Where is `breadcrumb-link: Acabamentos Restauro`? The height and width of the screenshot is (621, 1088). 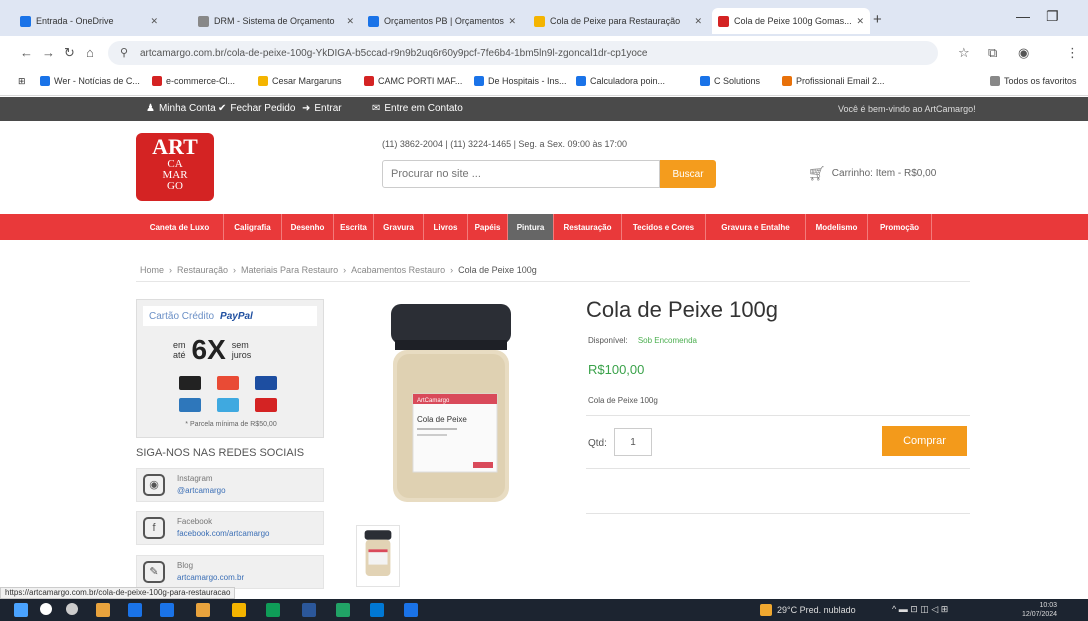 breadcrumb-link: Acabamentos Restauro is located at coordinates (398, 270).